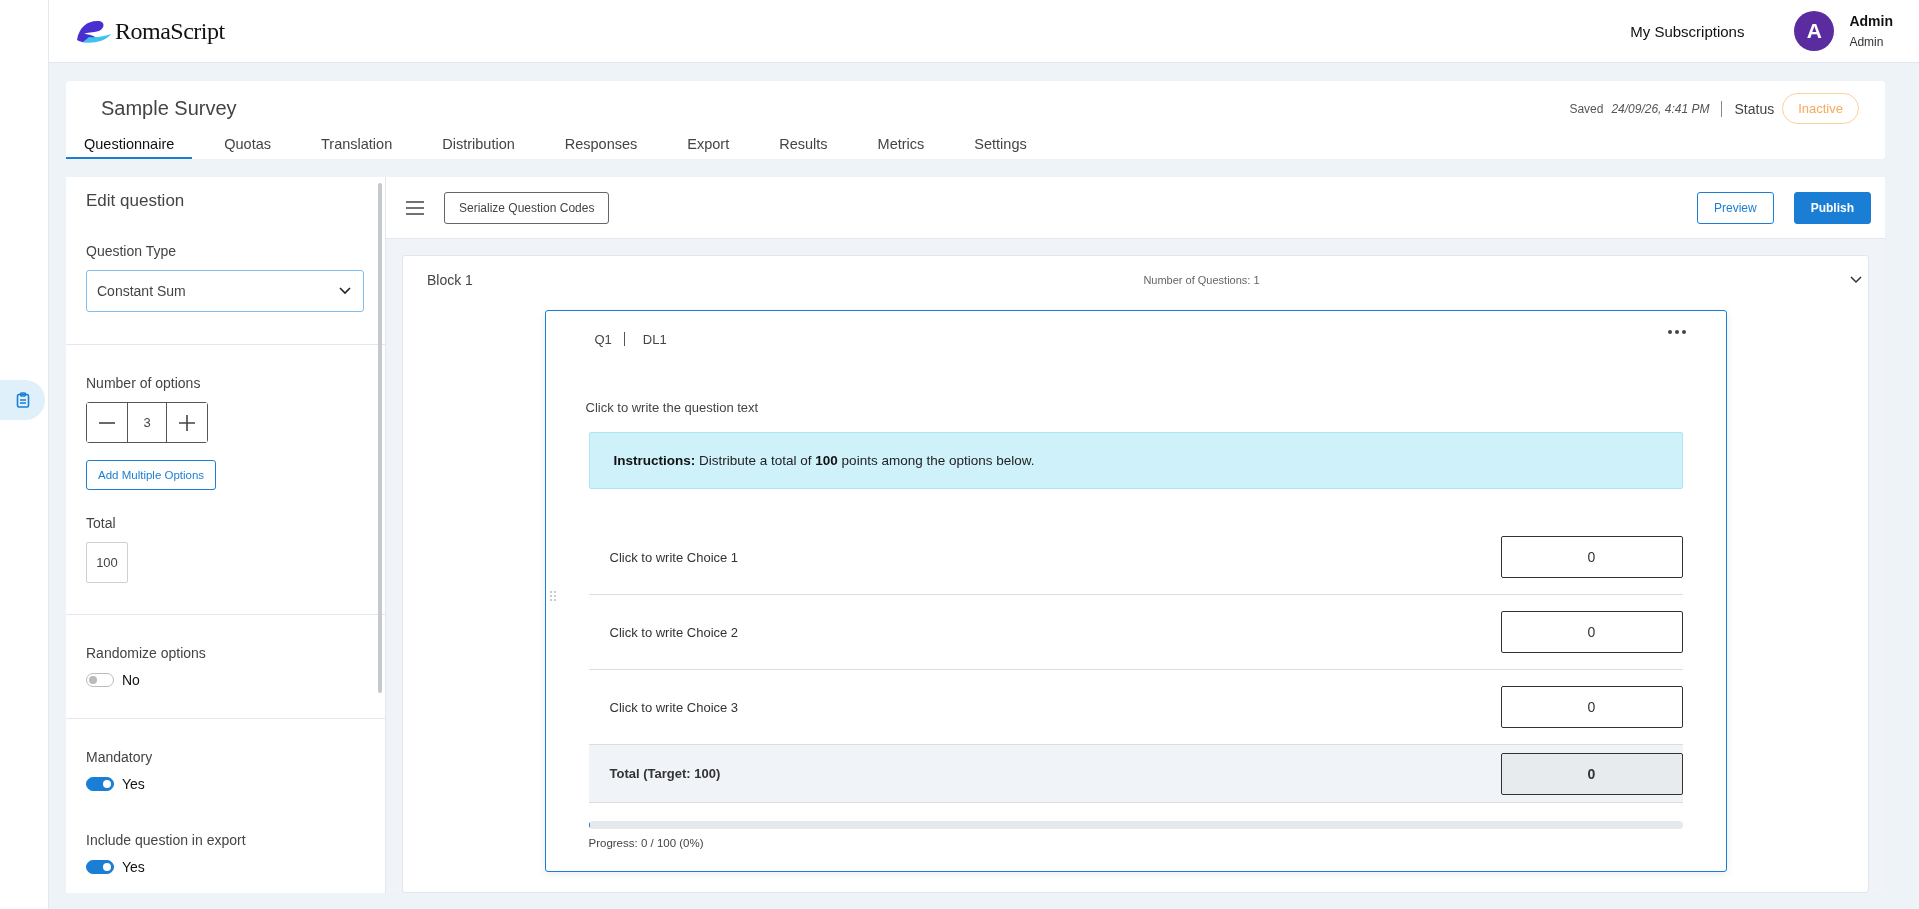 The width and height of the screenshot is (1919, 909). I want to click on tab: Settings, so click(1000, 144).